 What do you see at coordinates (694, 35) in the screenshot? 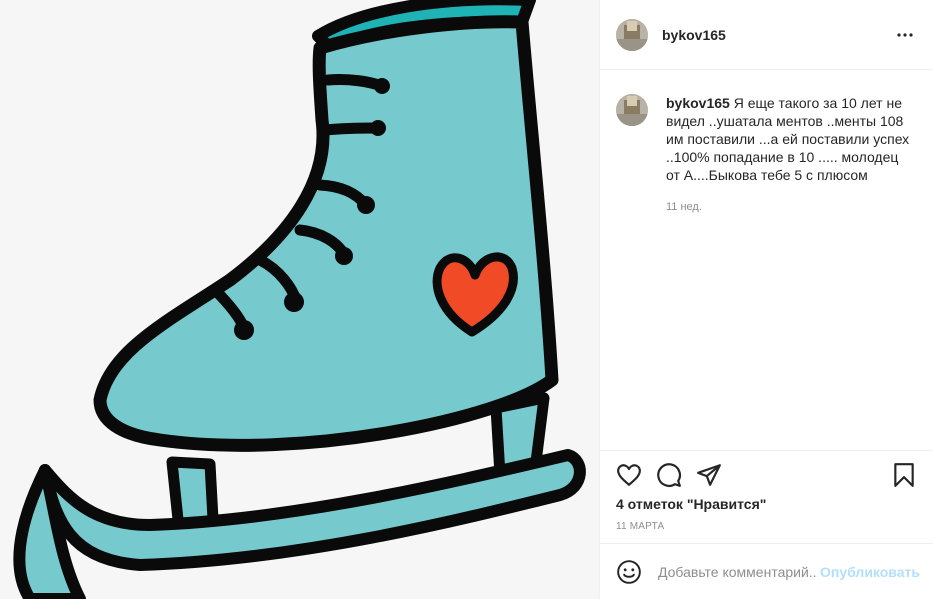
I see `post-author-username: bykov165` at bounding box center [694, 35].